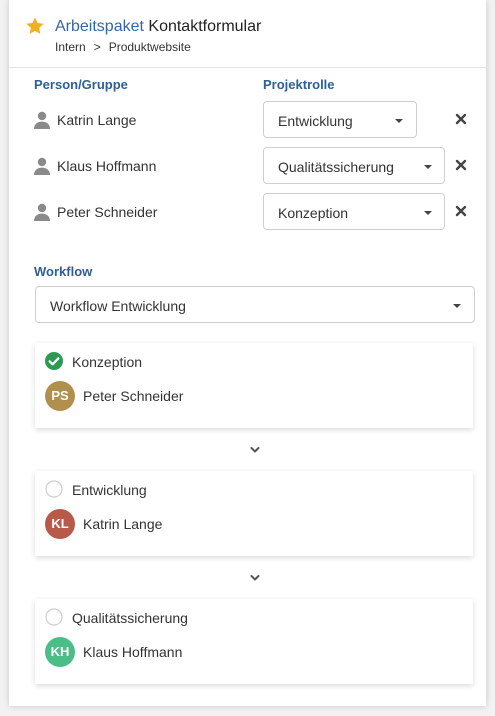 The image size is (495, 716). I want to click on work-package-name: Kontaktformular, so click(205, 26).